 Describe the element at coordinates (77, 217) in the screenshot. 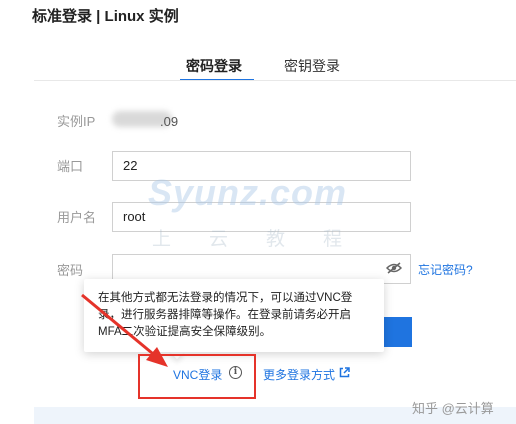

I see `username-label: 用户名` at that location.